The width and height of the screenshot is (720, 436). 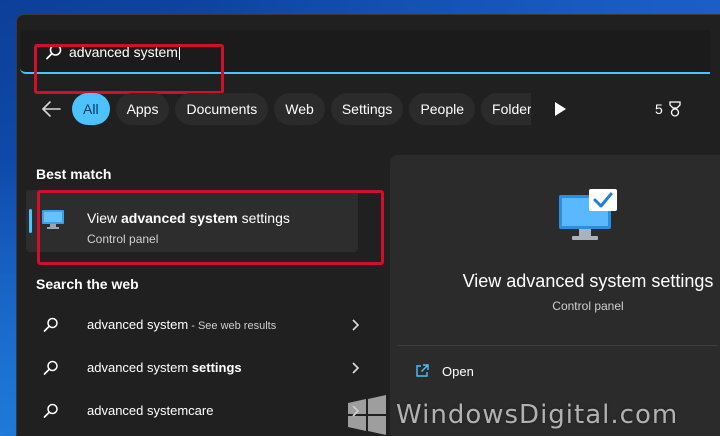 I want to click on play-icon, so click(x=560, y=109).